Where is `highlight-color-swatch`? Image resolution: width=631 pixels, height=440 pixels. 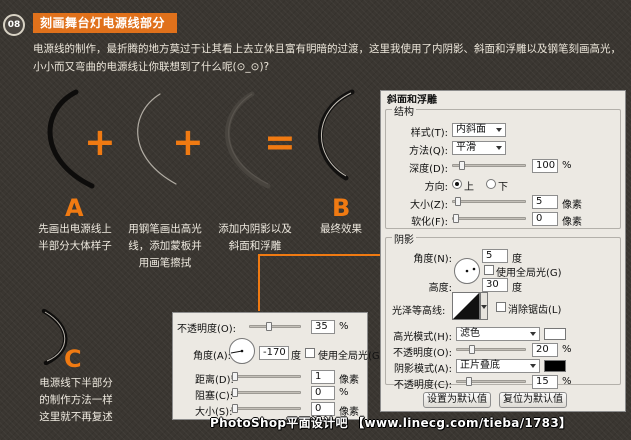 highlight-color-swatch is located at coordinates (555, 334).